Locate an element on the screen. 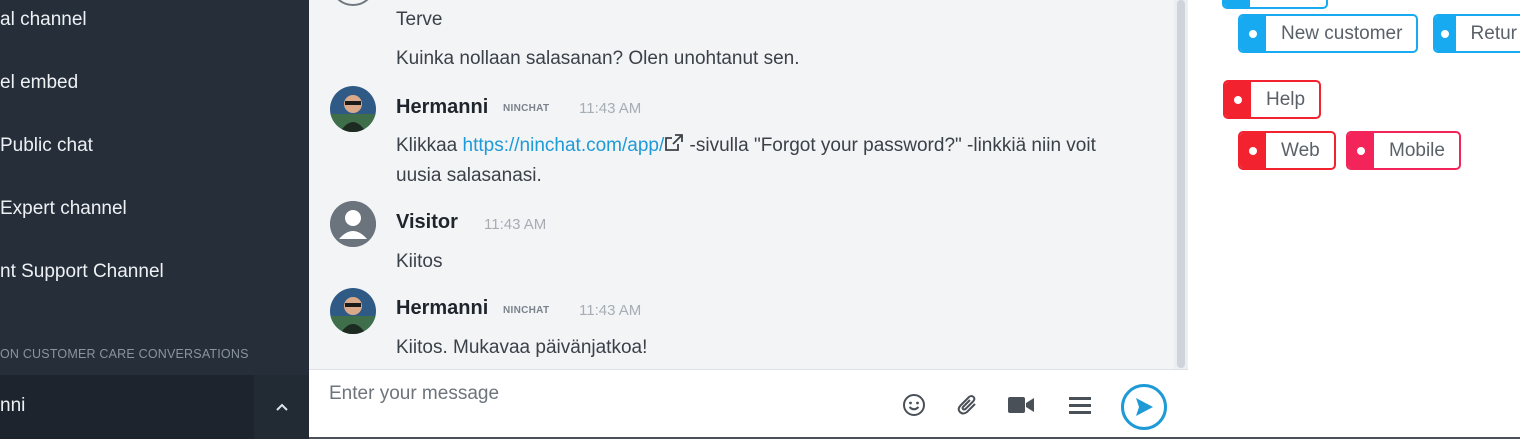  send-arrow-icon is located at coordinates (1144, 407).